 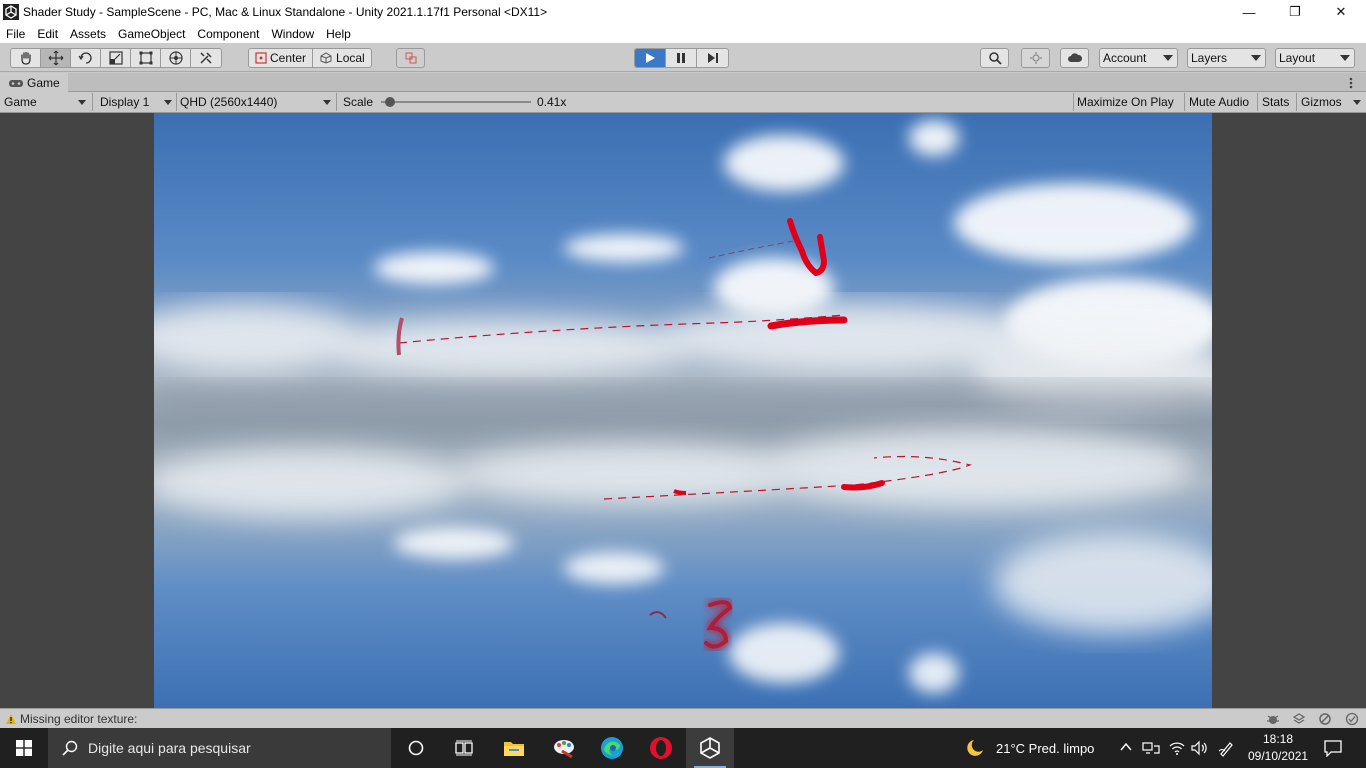 I want to click on cloud-button, so click(x=1074, y=58).